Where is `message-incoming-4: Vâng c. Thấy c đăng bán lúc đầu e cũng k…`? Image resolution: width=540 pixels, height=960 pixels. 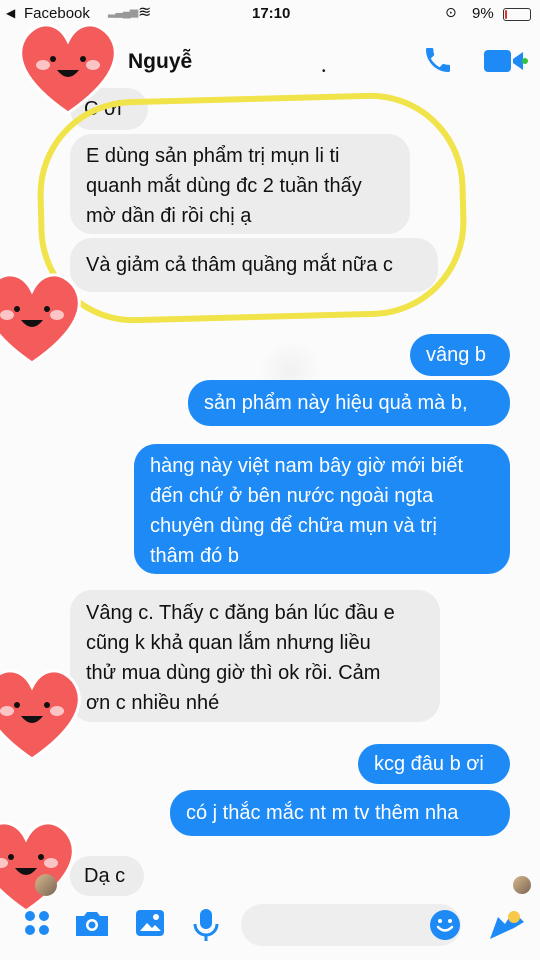 message-incoming-4: Vâng c. Thấy c đăng bán lúc đầu e cũng k… is located at coordinates (255, 656).